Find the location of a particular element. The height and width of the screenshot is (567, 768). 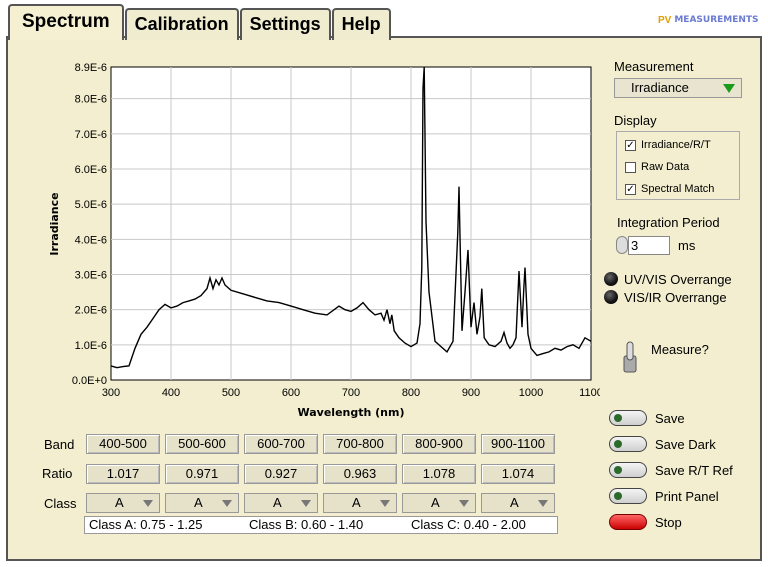

save-rt-ref-button: Save R/T Ref is located at coordinates (671, 470).